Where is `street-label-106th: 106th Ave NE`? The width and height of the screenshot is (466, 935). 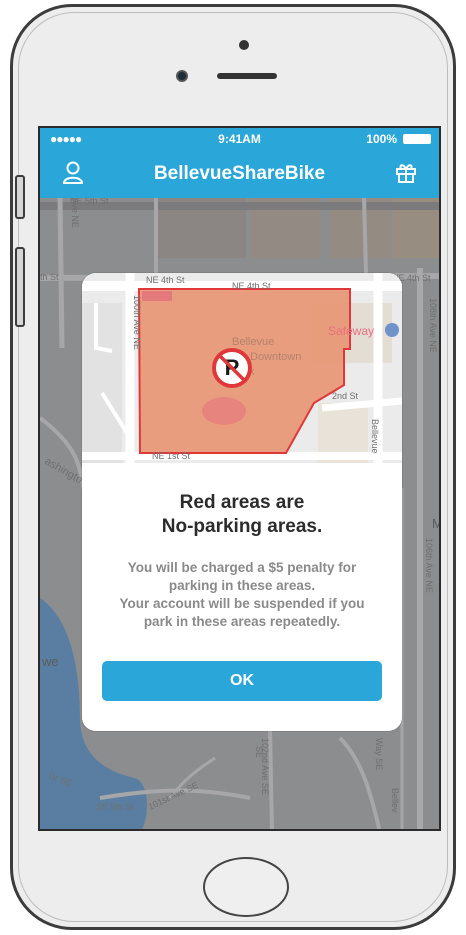 street-label-106th: 106th Ave NE is located at coordinates (429, 565).